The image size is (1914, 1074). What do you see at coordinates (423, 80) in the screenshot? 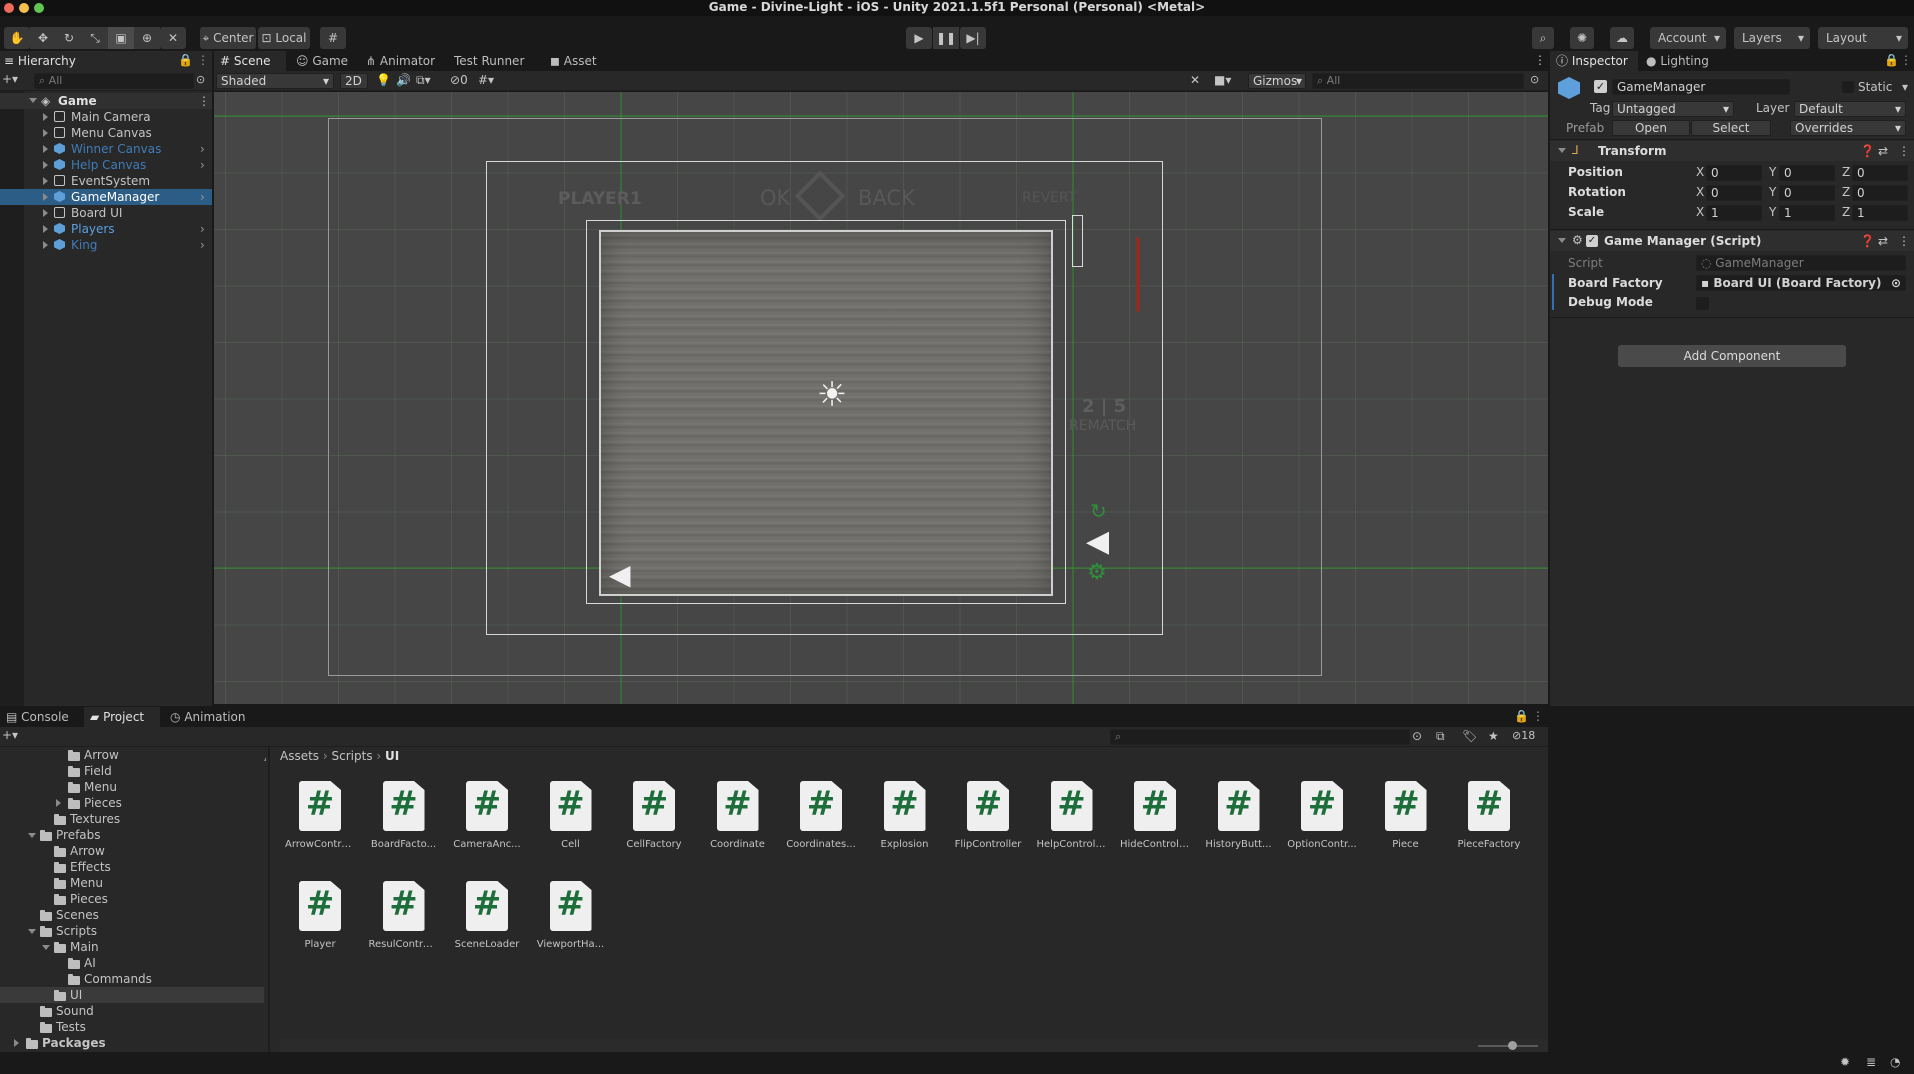
I see `effects-icon: ⧉▾` at bounding box center [423, 80].